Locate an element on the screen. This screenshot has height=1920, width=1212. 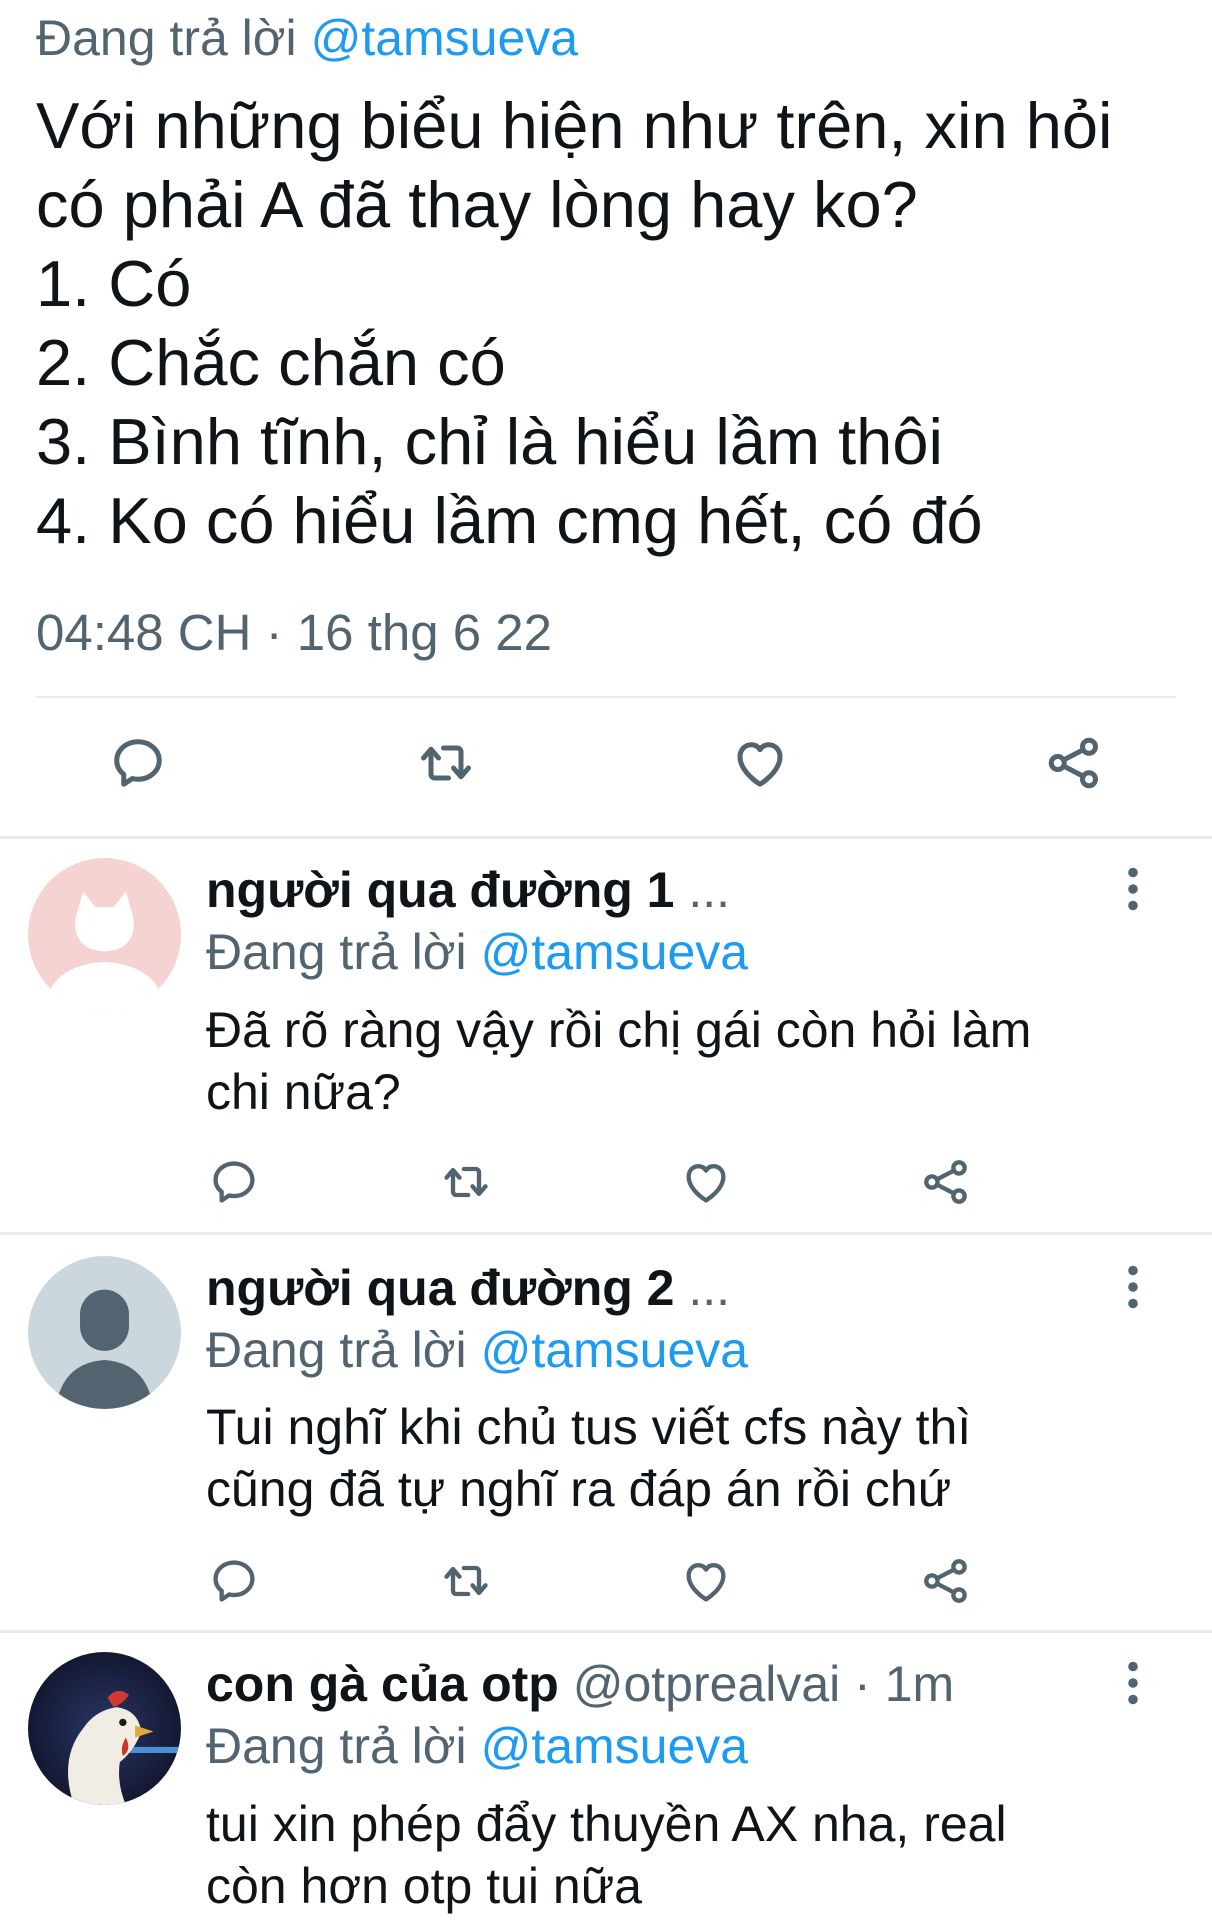
default-person-avatar-icon is located at coordinates (104, 1332).